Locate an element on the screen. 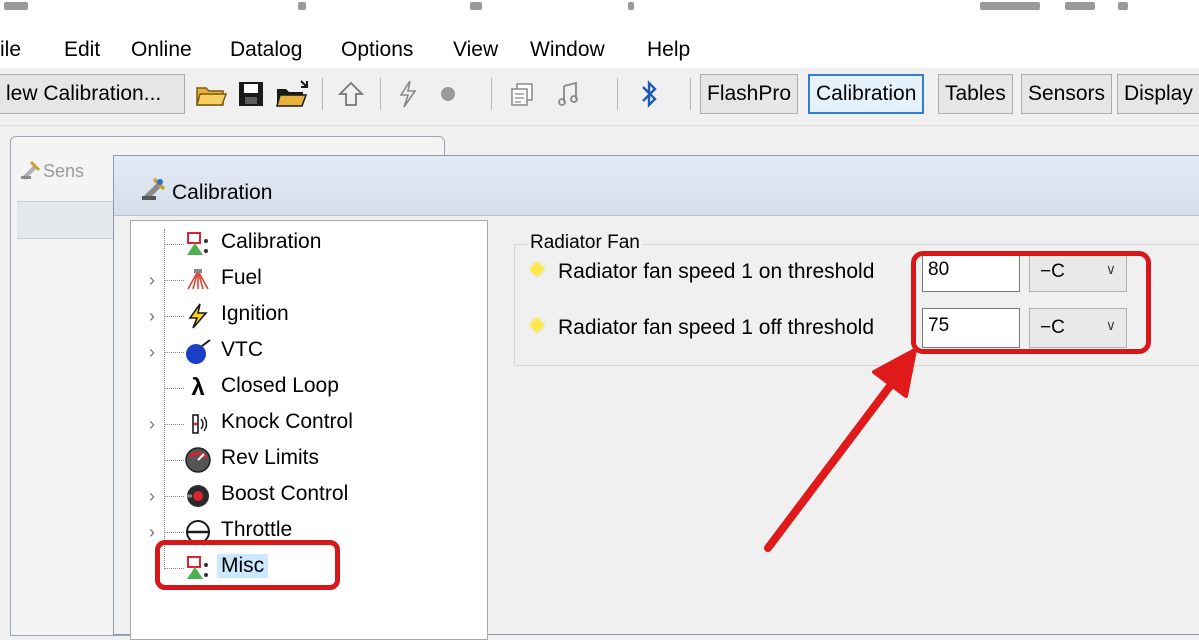 The image size is (1199, 640). folder-arrow-icon is located at coordinates (292, 93).